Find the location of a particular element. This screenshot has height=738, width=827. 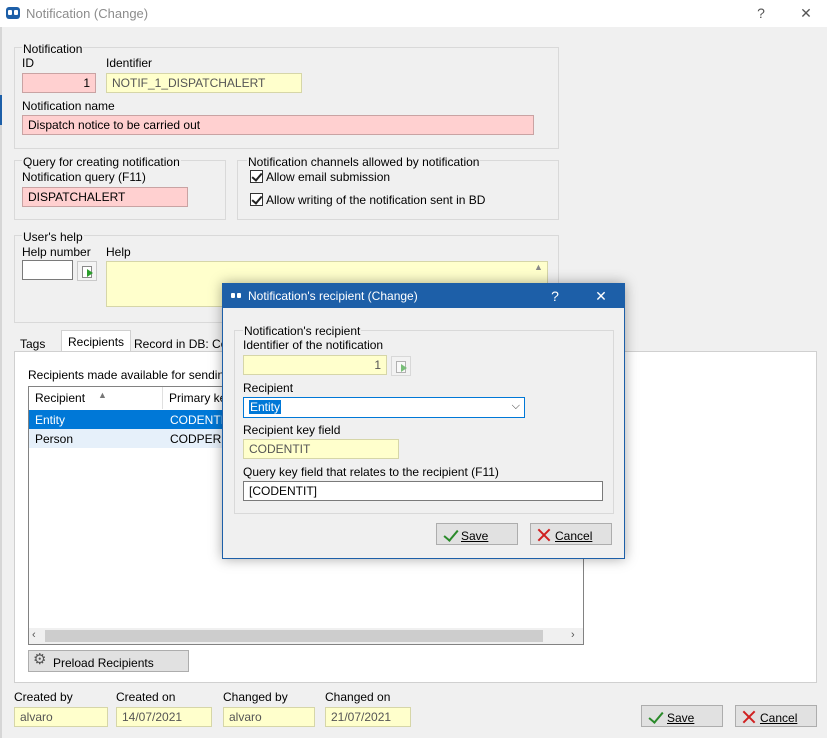

sort-ascending-icon: ▲ is located at coordinates (102, 395).